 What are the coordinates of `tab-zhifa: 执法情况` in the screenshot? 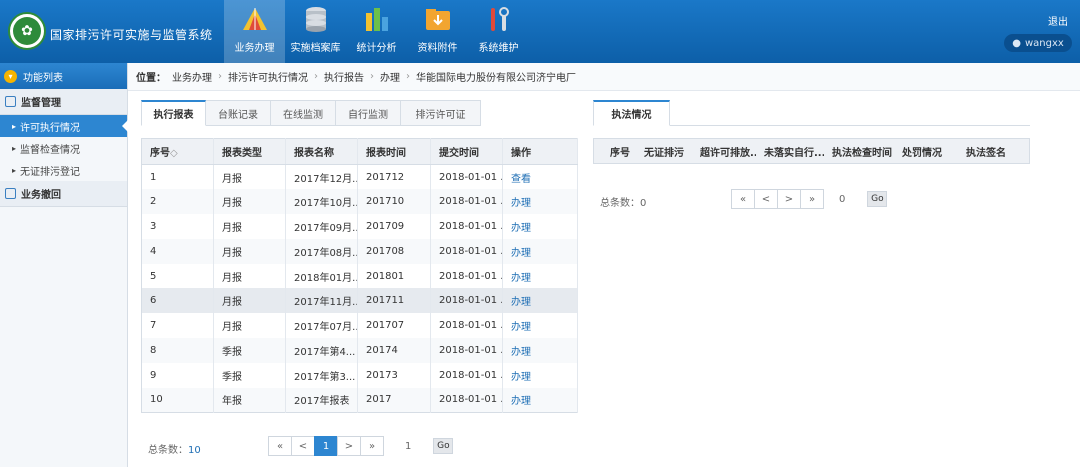 It's located at (631, 113).